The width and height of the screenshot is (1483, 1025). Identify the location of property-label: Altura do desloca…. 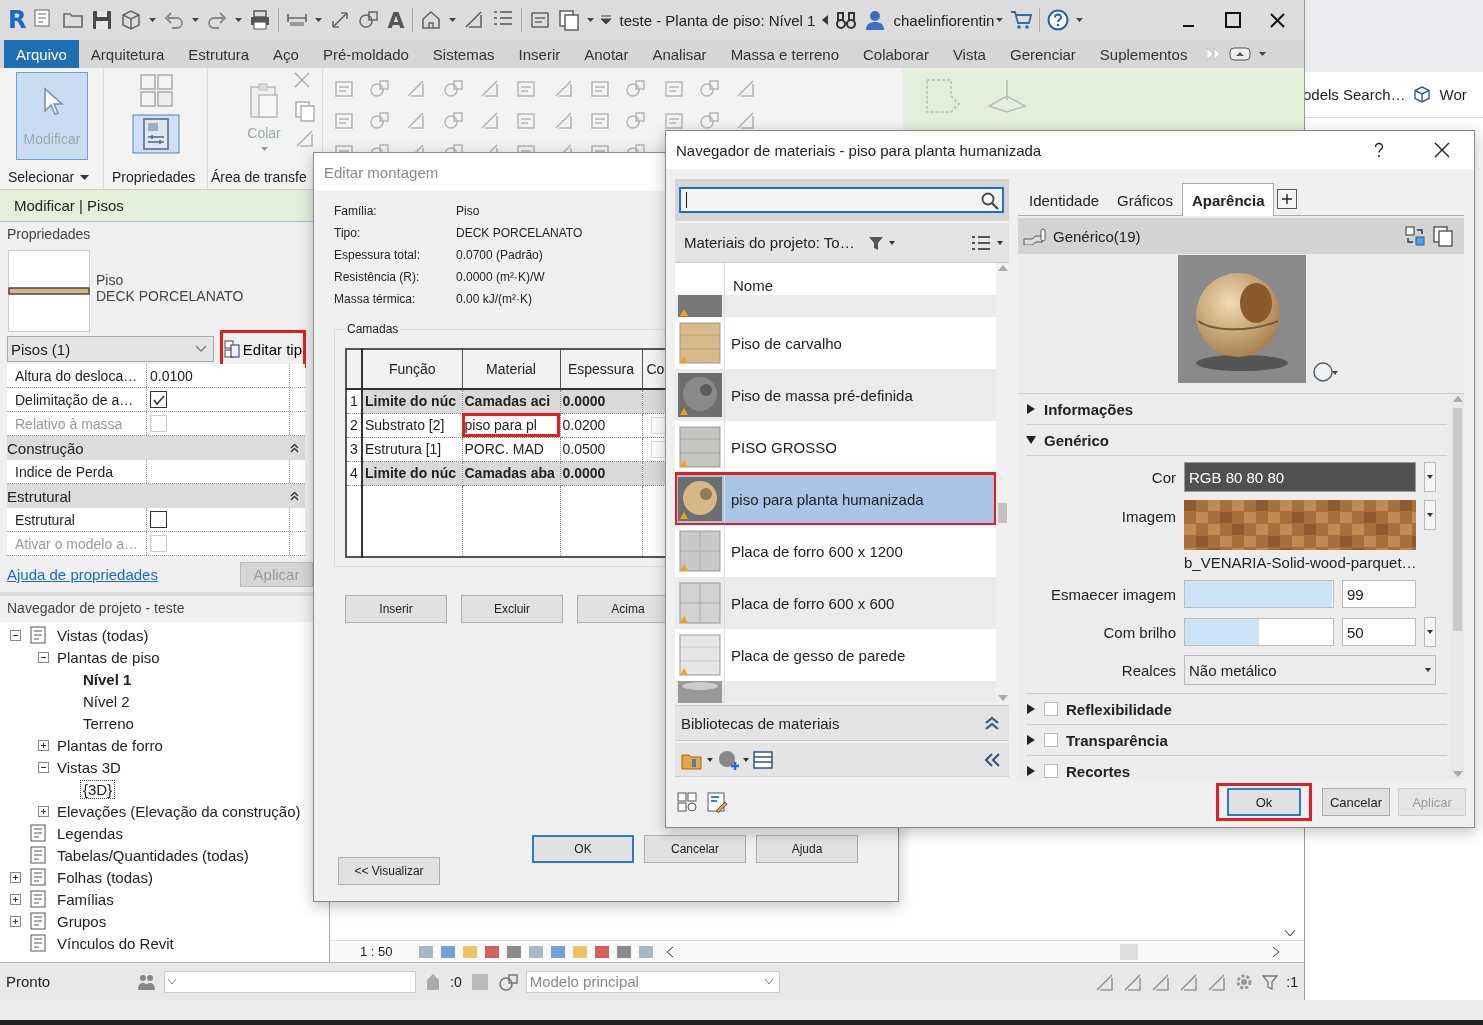
(77, 375).